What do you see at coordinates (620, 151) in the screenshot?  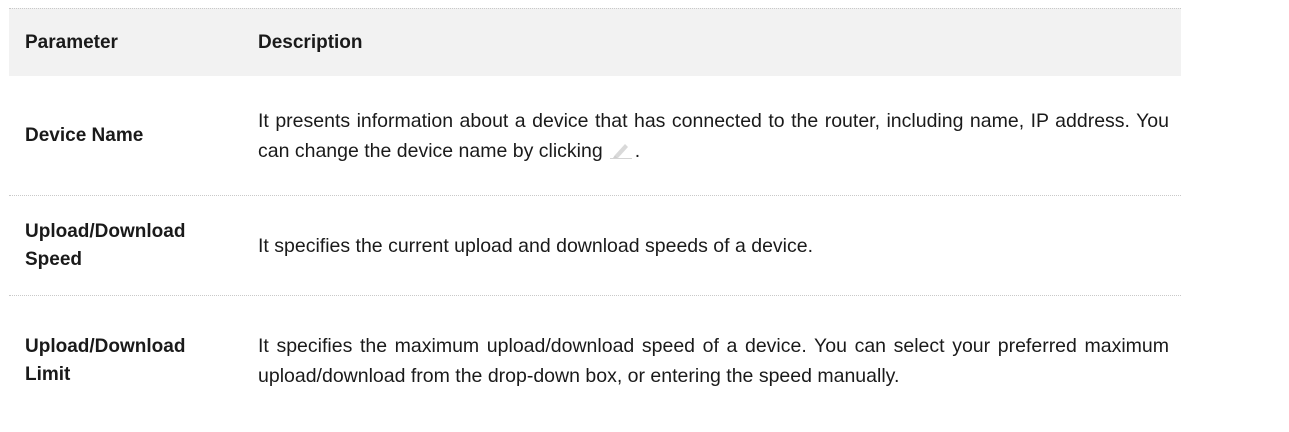 I see `edit-pencil-icon` at bounding box center [620, 151].